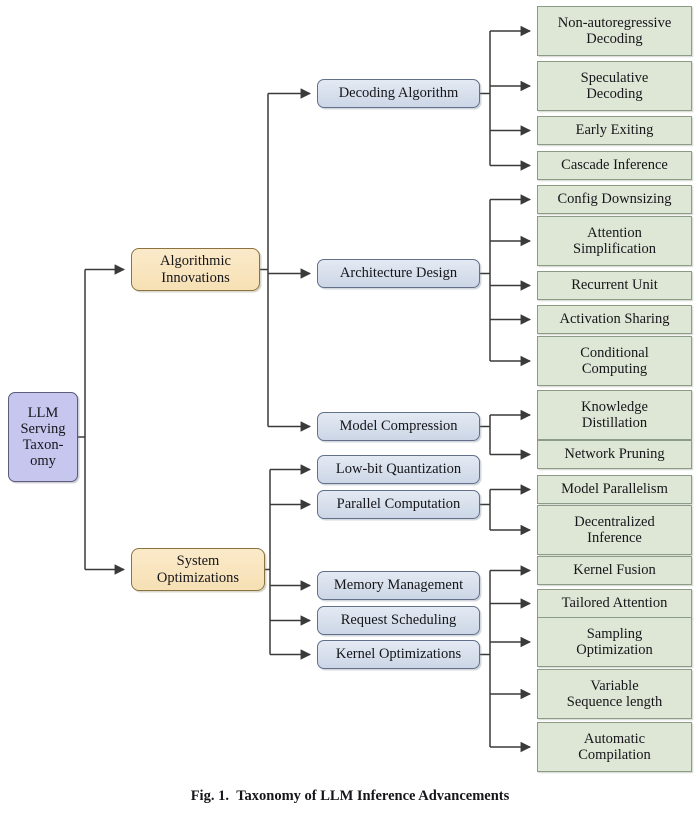  Describe the element at coordinates (614, 241) in the screenshot. I see `node-attention-simplification: Attention Simplification` at that location.